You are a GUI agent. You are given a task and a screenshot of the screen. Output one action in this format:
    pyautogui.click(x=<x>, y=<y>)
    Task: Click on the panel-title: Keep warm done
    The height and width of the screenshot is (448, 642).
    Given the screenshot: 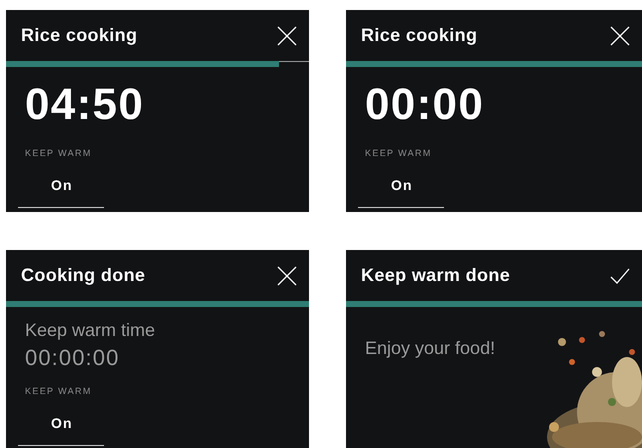 What is the action you would take?
    pyautogui.click(x=435, y=275)
    